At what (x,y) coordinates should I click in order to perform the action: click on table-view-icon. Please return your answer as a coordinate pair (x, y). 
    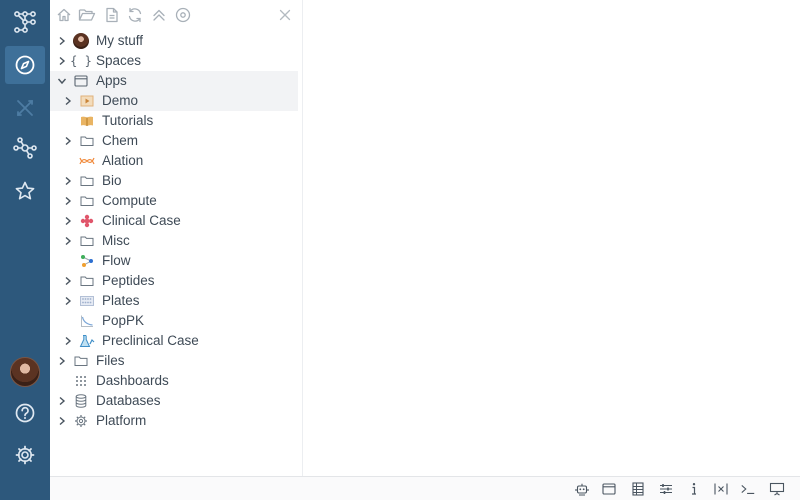
    Looking at the image, I should click on (638, 489).